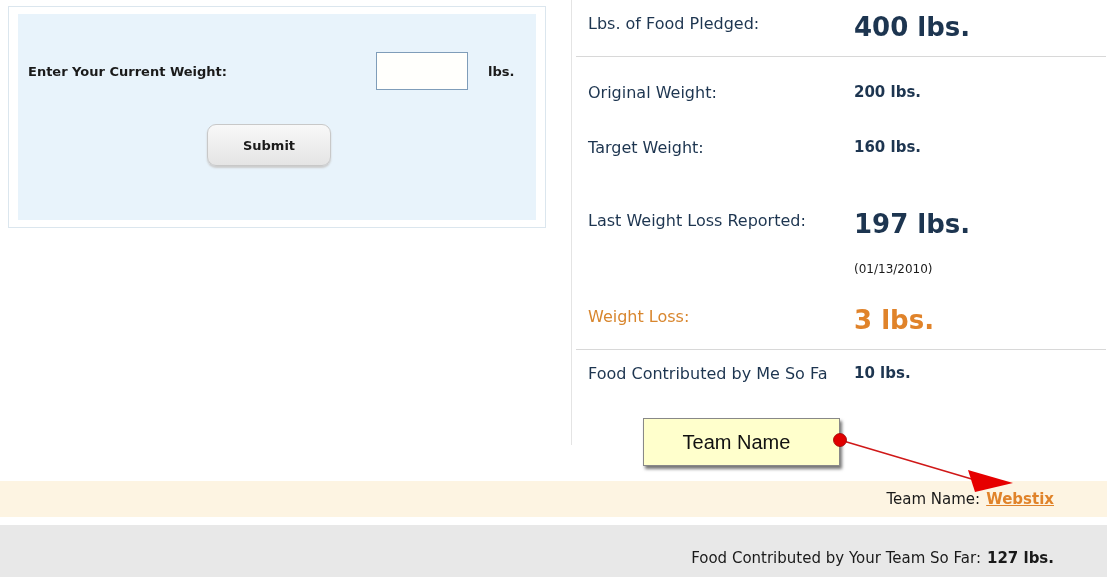 The width and height of the screenshot is (1107, 577). I want to click on stat-value: 10 lbs., so click(883, 373).